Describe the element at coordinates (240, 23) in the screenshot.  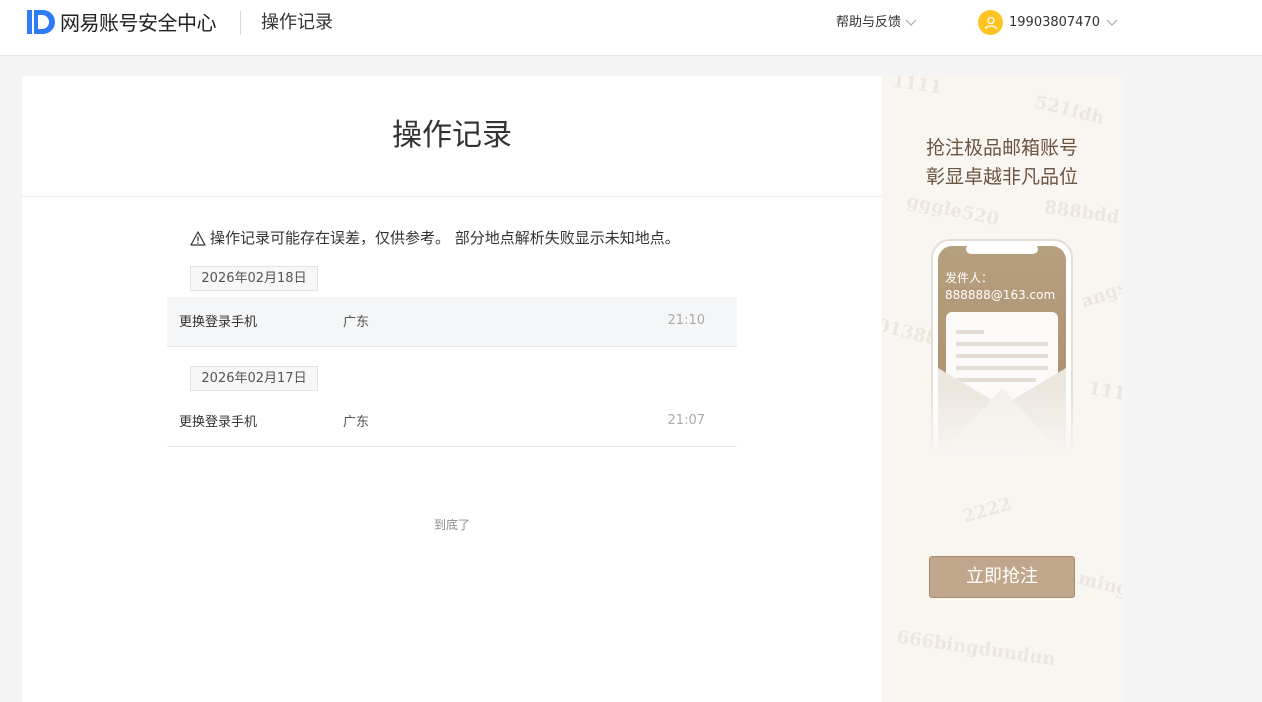
I see `header-divider` at that location.